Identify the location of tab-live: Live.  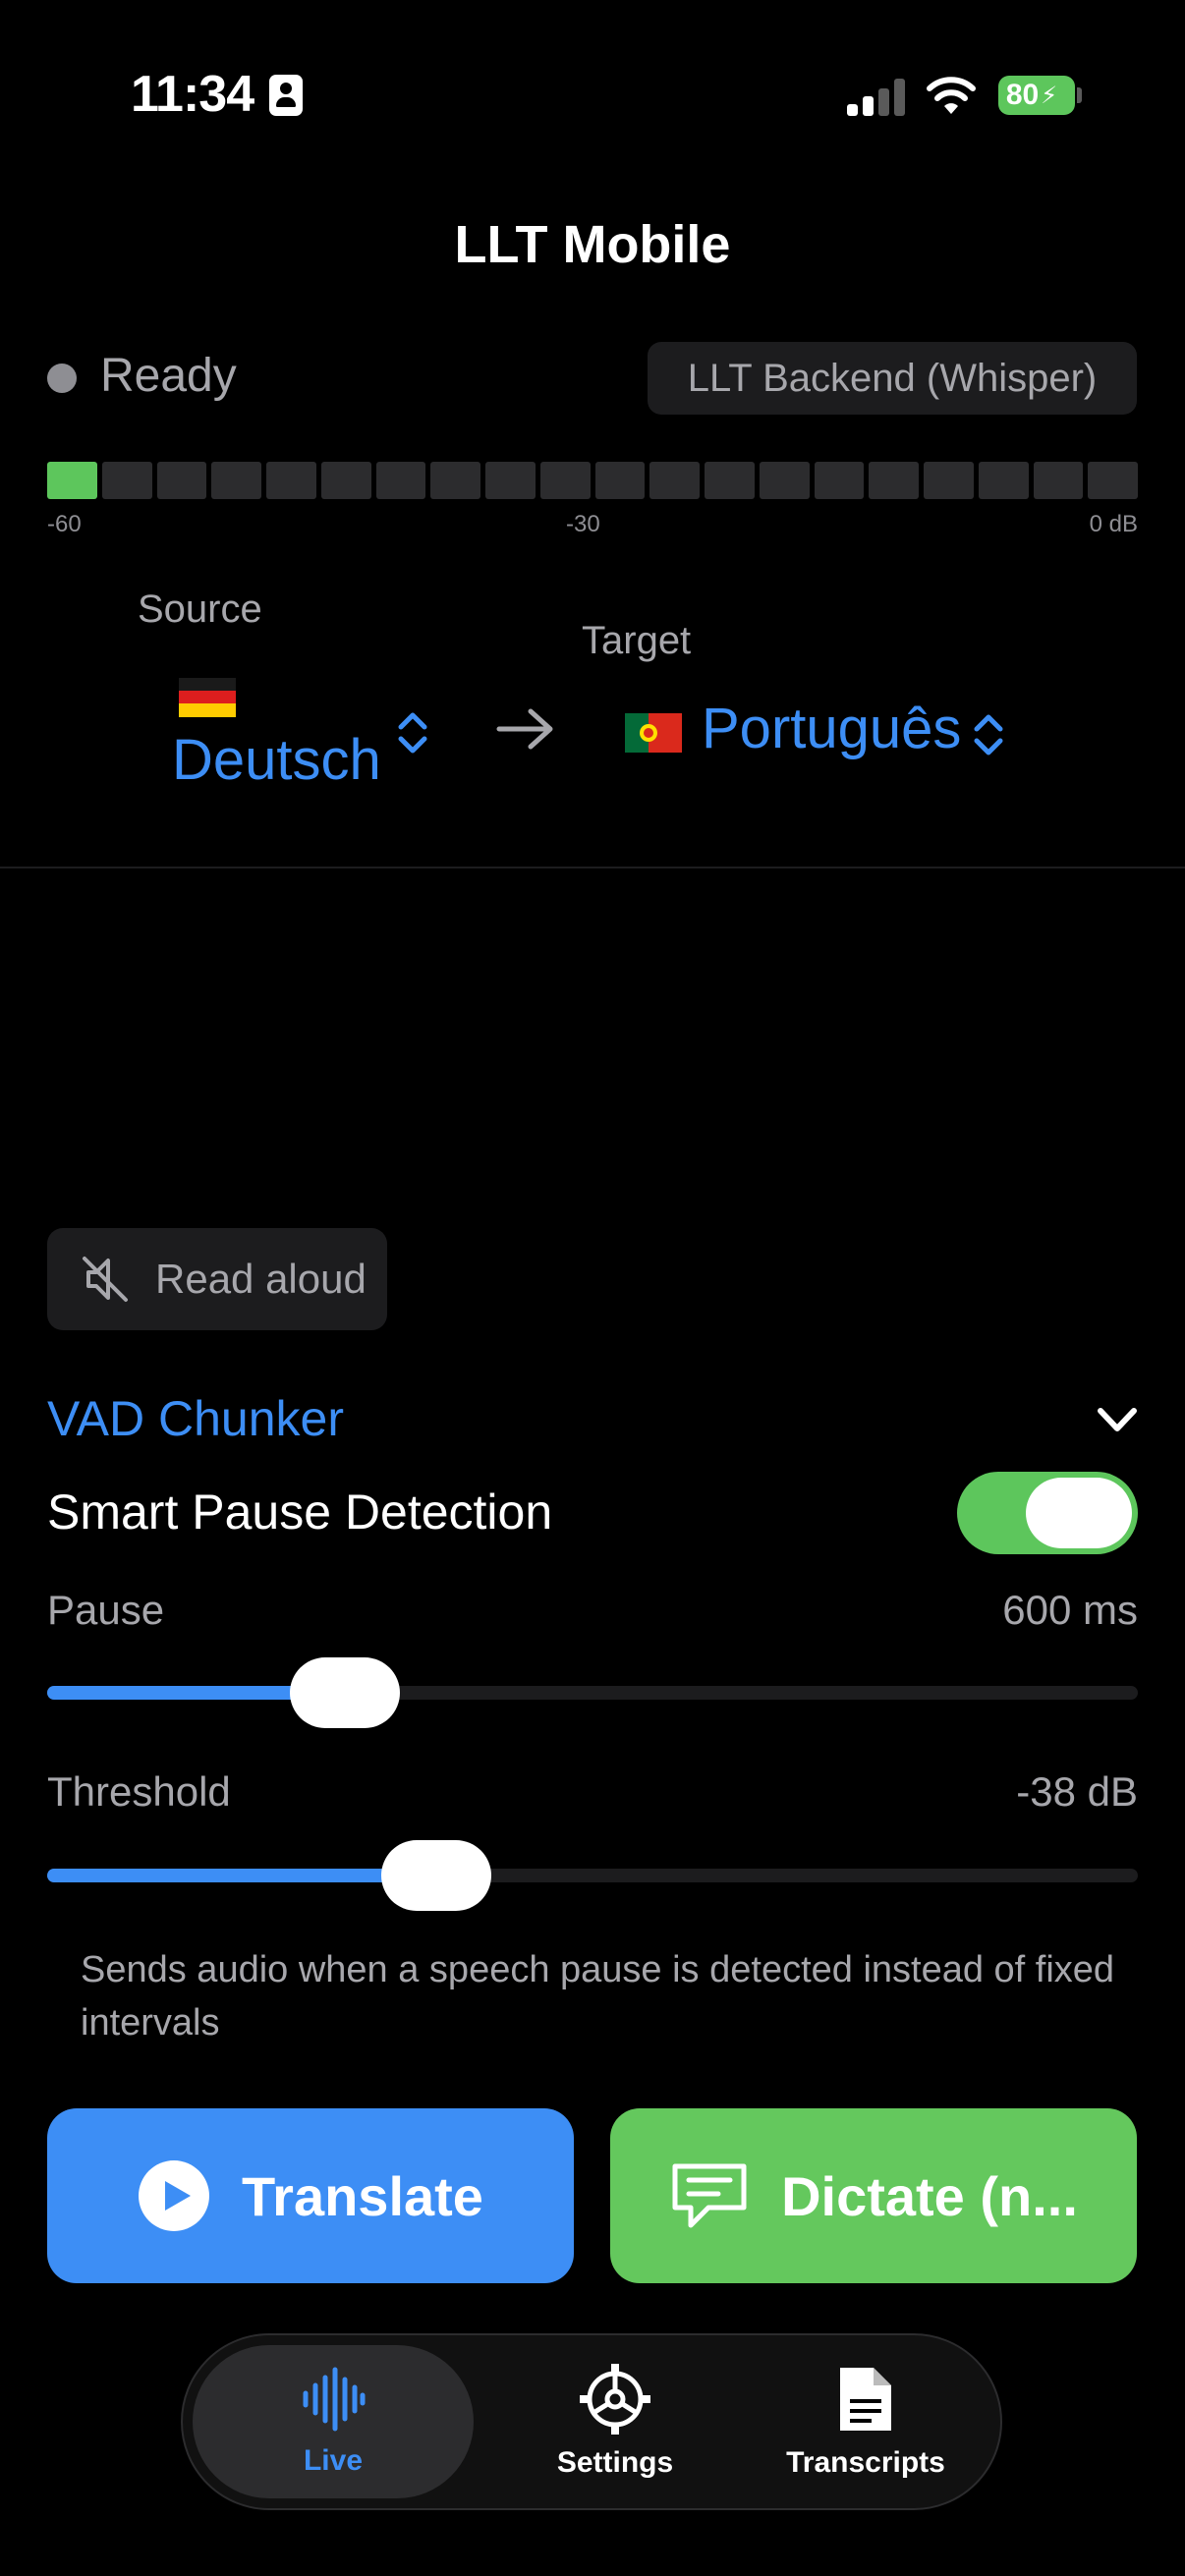
(334, 2421).